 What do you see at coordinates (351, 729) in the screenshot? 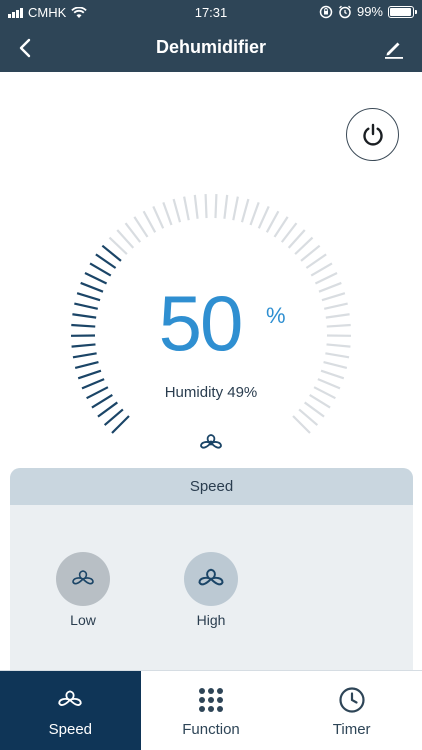
I see `tab-timer-label: Timer` at bounding box center [351, 729].